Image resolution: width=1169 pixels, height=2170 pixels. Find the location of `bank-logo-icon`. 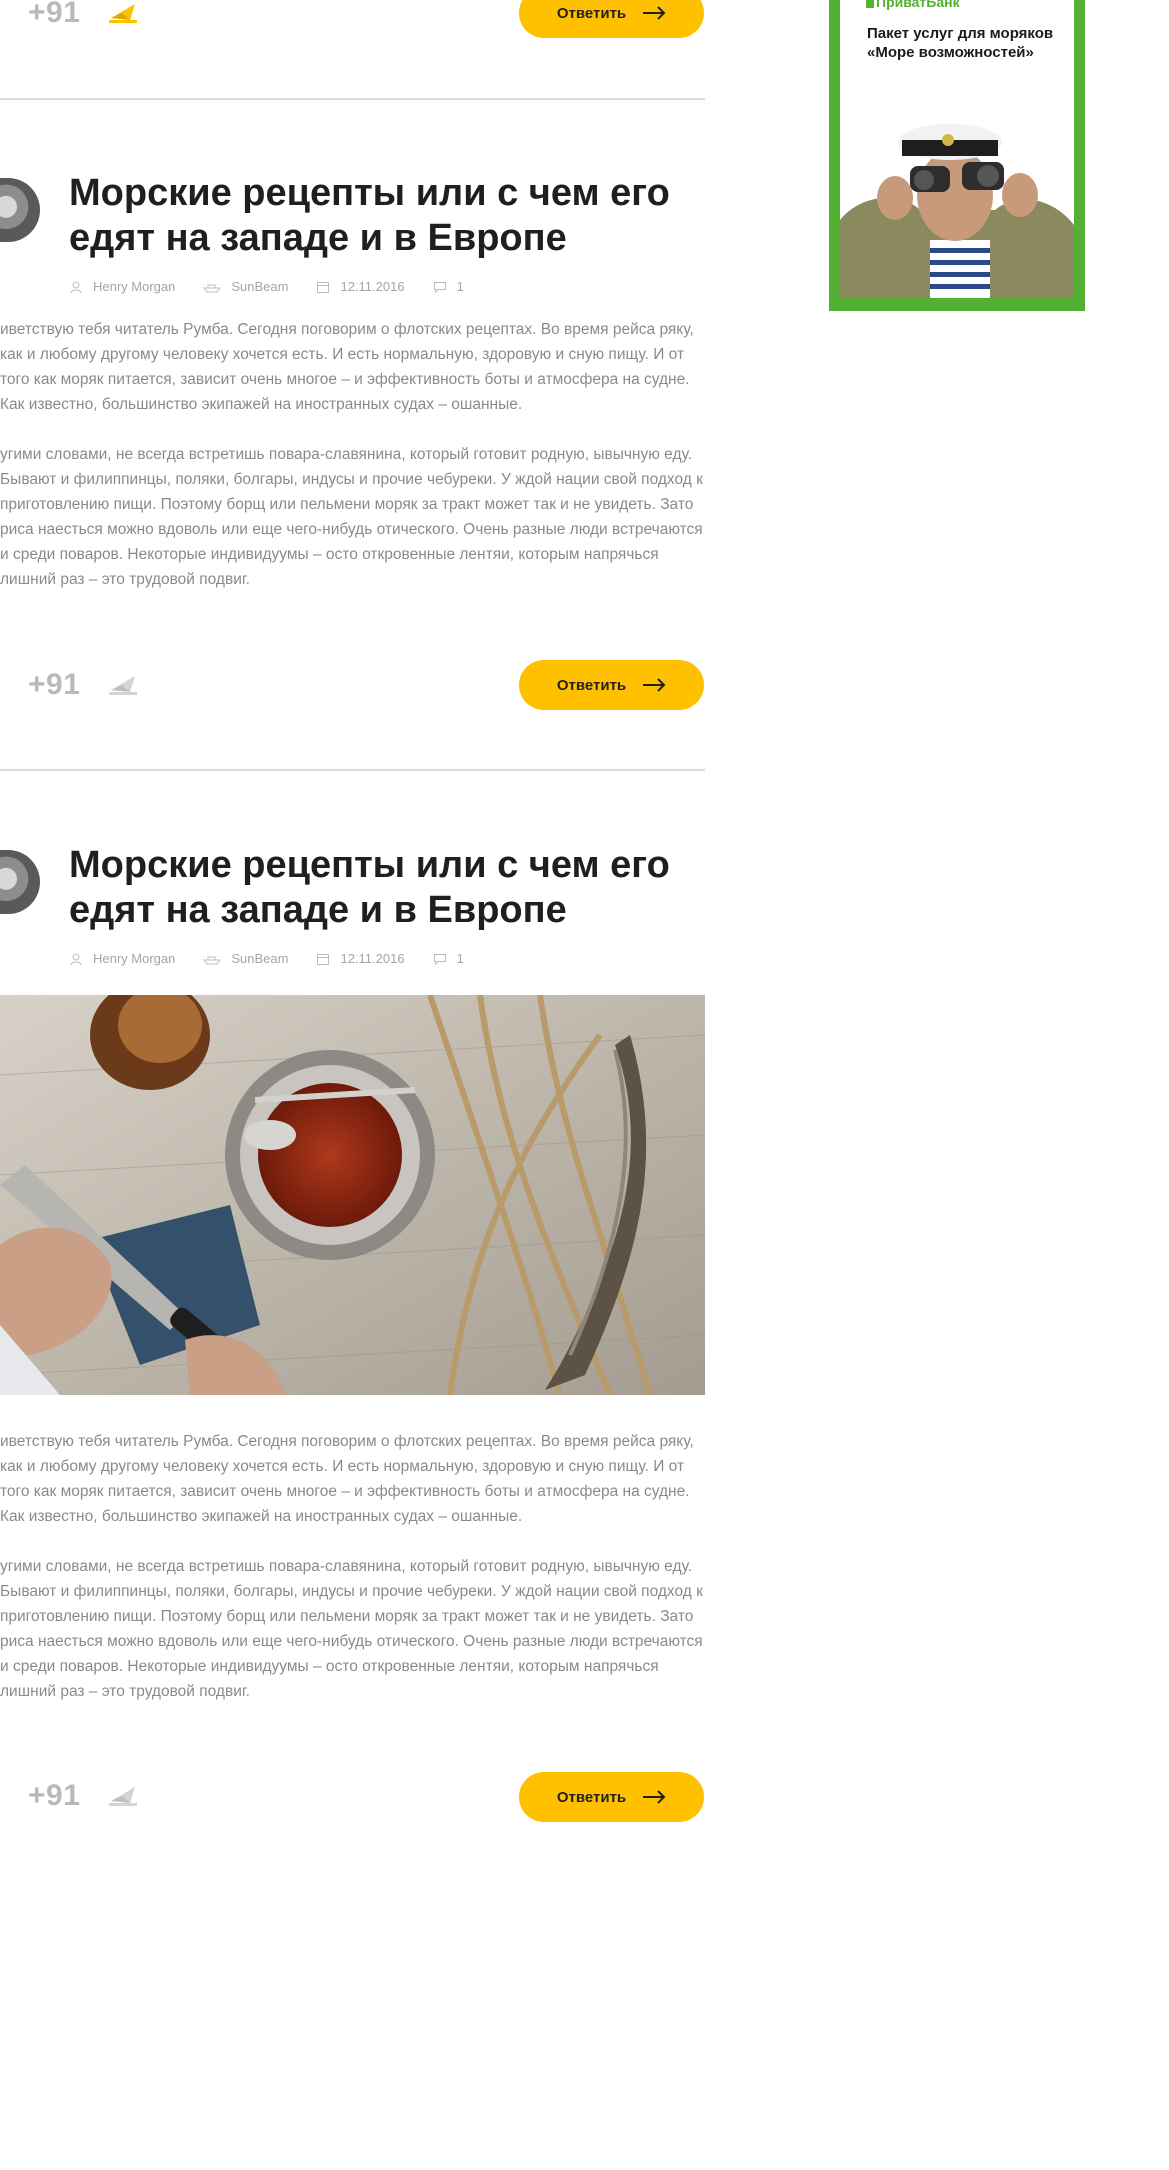

bank-logo-icon is located at coordinates (870, 4).